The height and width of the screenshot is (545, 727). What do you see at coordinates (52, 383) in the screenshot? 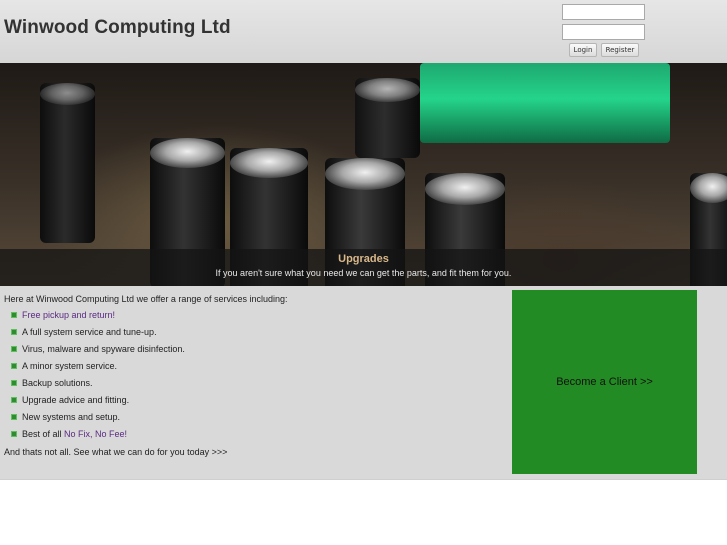
I see `service-item: Backup solutions.` at bounding box center [52, 383].